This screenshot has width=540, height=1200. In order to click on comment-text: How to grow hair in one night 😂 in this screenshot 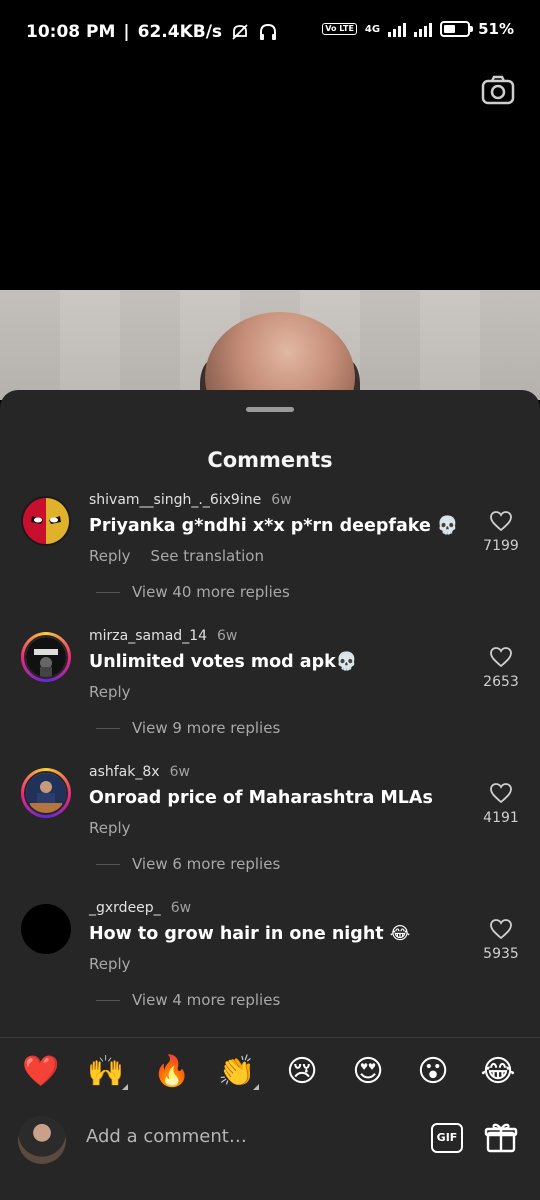, I will do `click(250, 934)`.